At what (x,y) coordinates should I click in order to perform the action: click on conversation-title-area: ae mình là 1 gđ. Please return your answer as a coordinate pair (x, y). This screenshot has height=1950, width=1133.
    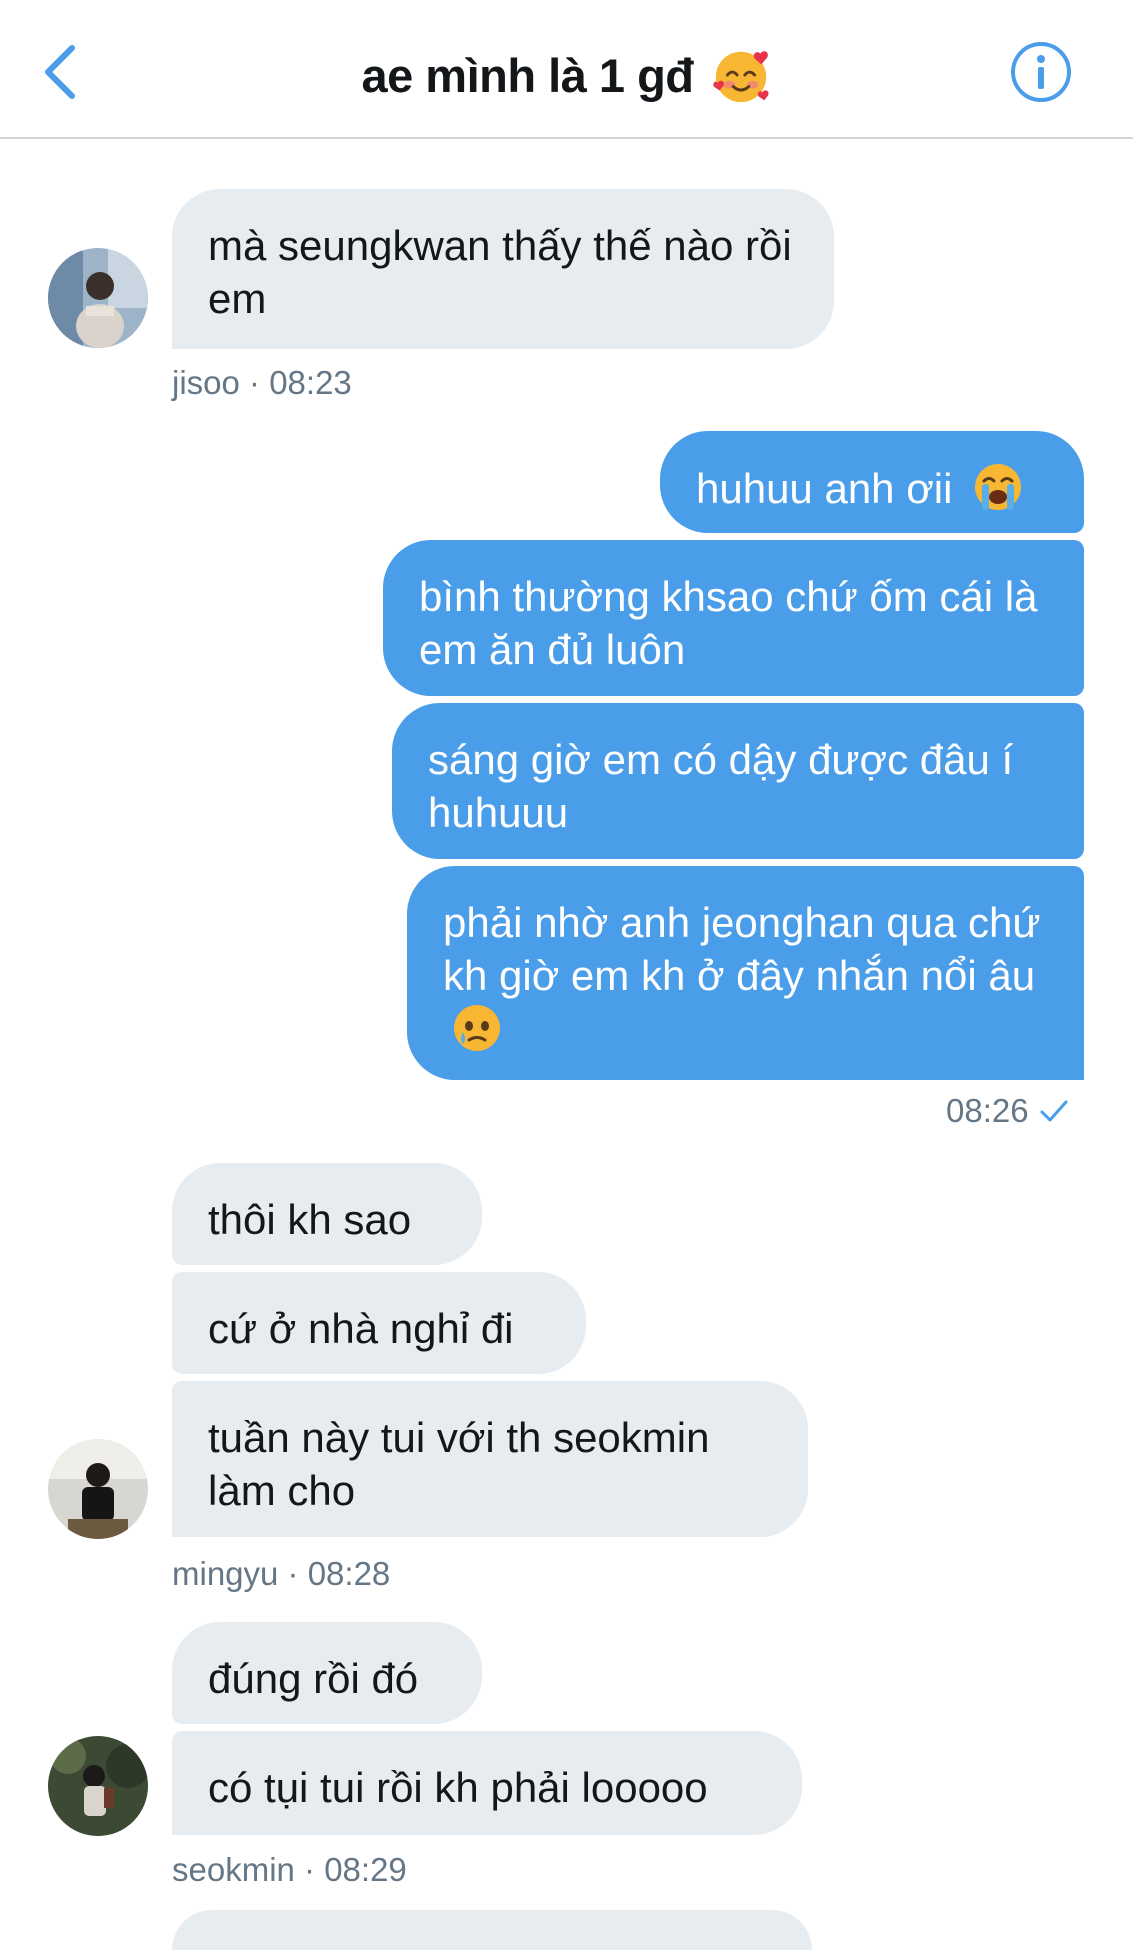
    Looking at the image, I should click on (566, 75).